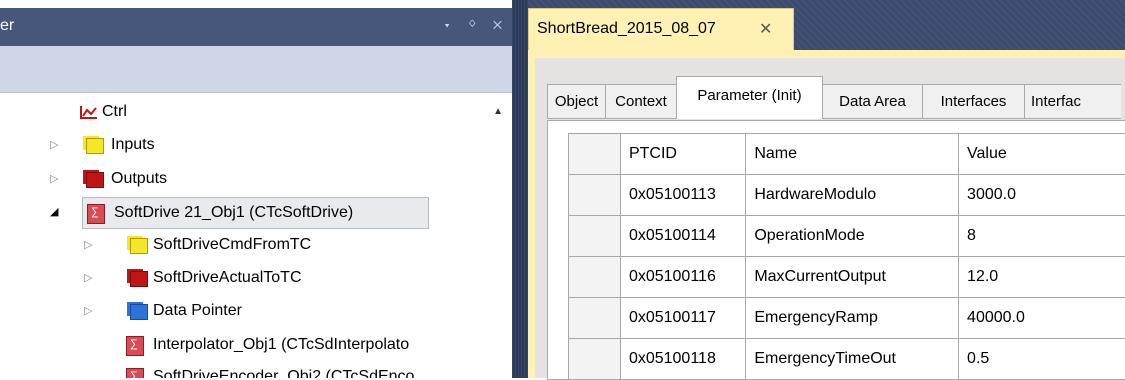 This screenshot has width=1125, height=380. I want to click on tree-item-ctrl: Ctrl, so click(245, 112).